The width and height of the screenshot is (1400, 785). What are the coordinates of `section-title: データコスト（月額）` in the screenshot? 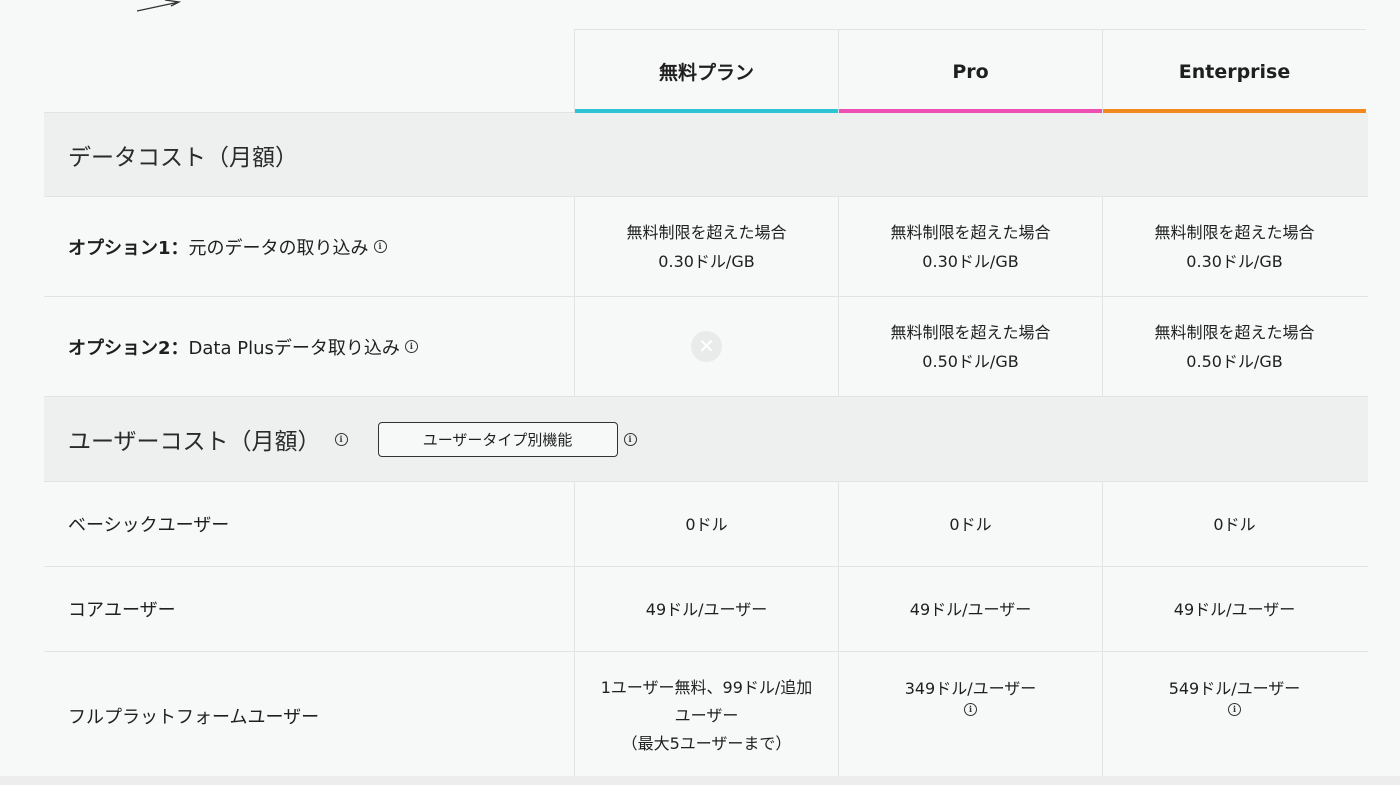 It's located at (183, 157).